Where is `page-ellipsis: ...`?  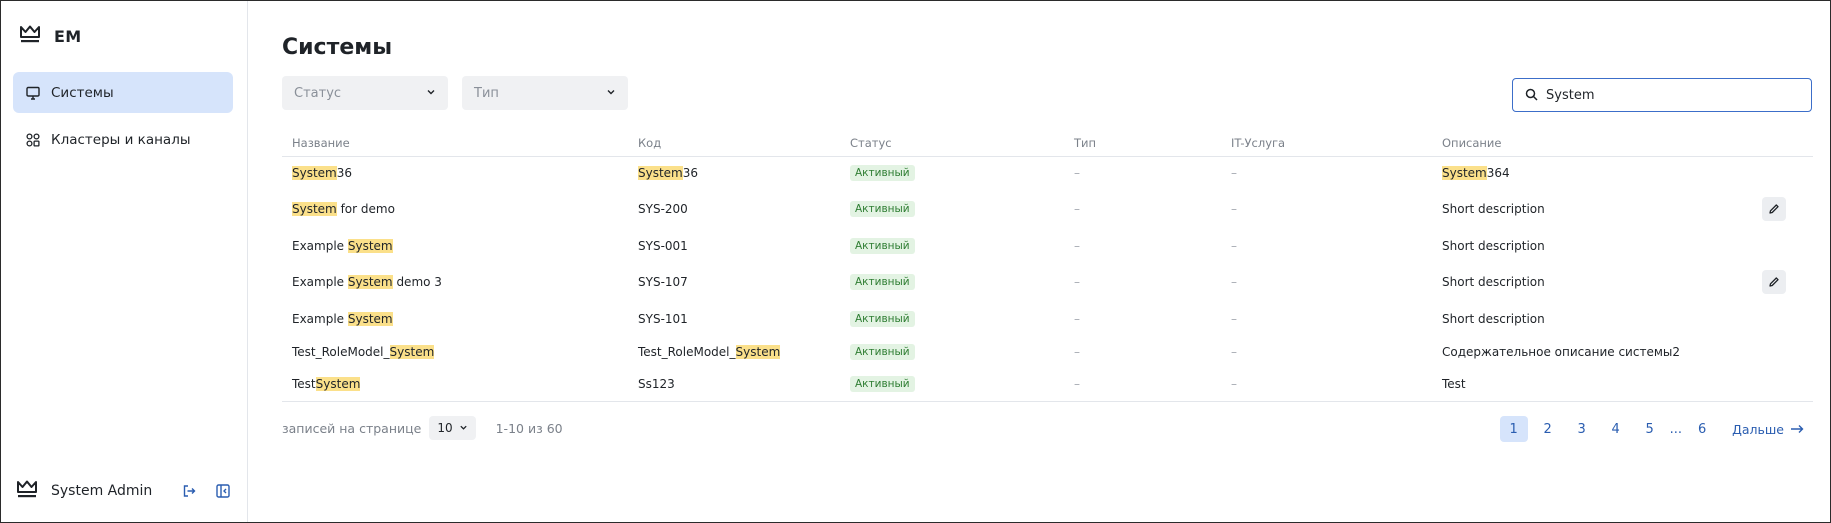
page-ellipsis: ... is located at coordinates (1676, 429).